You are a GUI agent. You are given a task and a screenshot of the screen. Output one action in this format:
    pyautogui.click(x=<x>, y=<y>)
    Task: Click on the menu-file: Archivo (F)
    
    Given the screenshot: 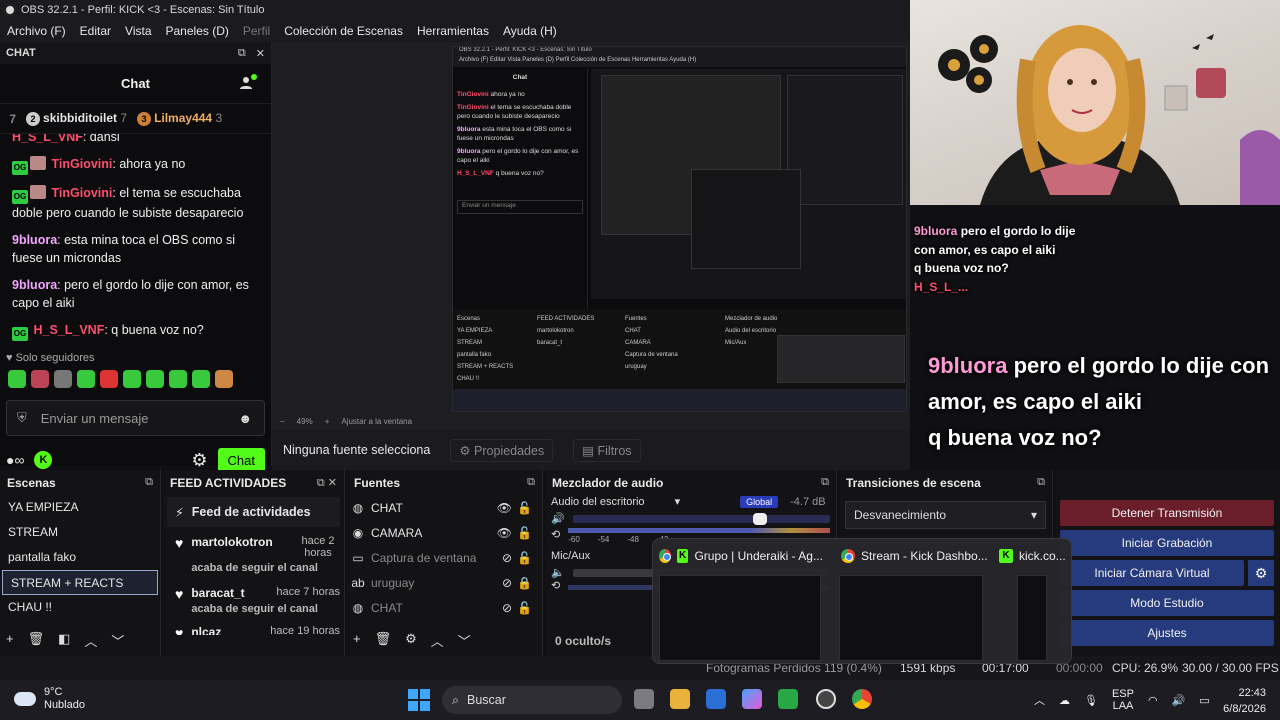 What is the action you would take?
    pyautogui.click(x=36, y=31)
    